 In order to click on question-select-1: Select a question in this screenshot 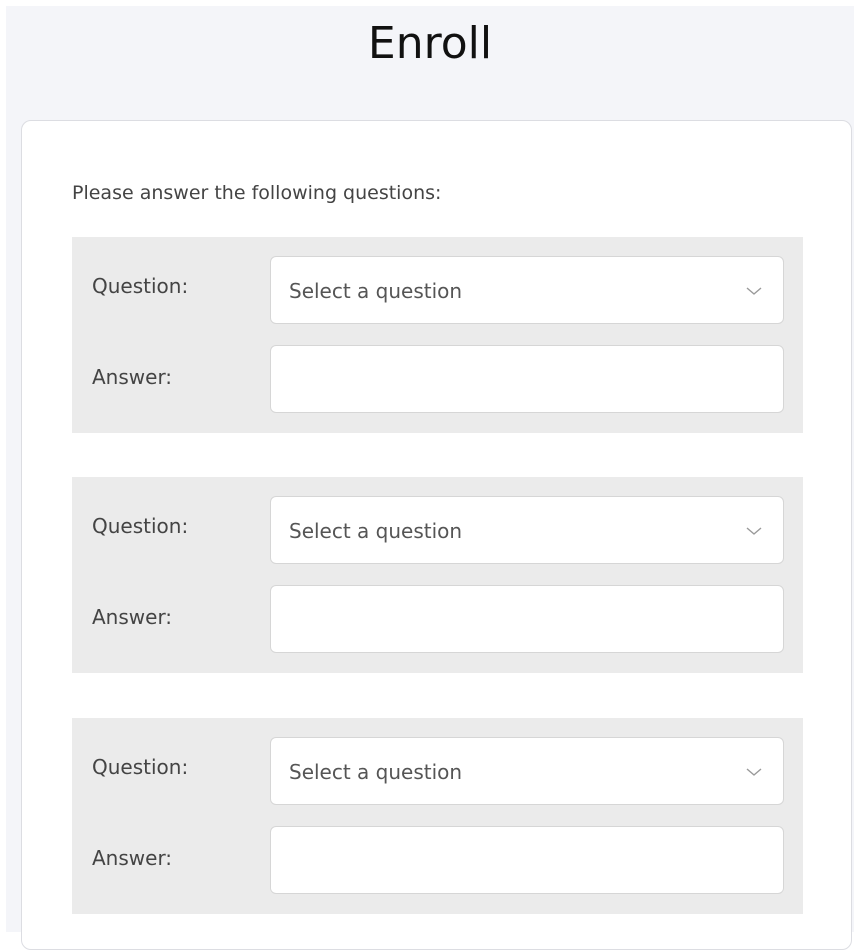, I will do `click(527, 290)`.